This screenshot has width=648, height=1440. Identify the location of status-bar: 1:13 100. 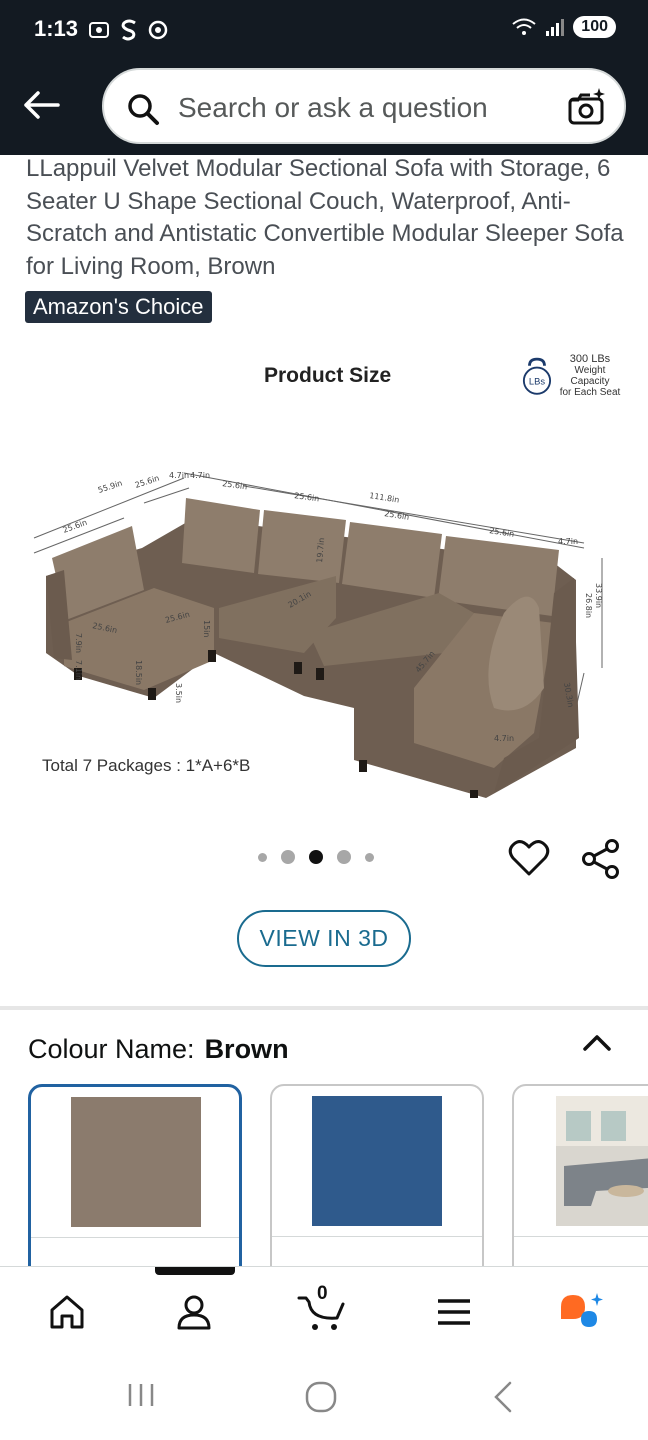
(324, 30).